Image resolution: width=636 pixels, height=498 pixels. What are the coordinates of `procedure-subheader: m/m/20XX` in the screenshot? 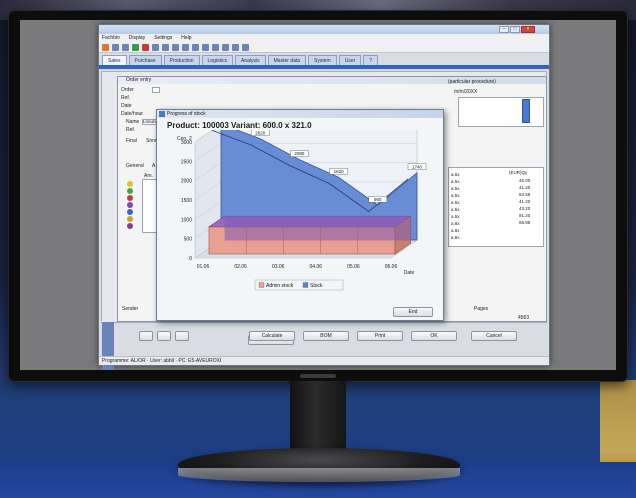 It's located at (466, 92).